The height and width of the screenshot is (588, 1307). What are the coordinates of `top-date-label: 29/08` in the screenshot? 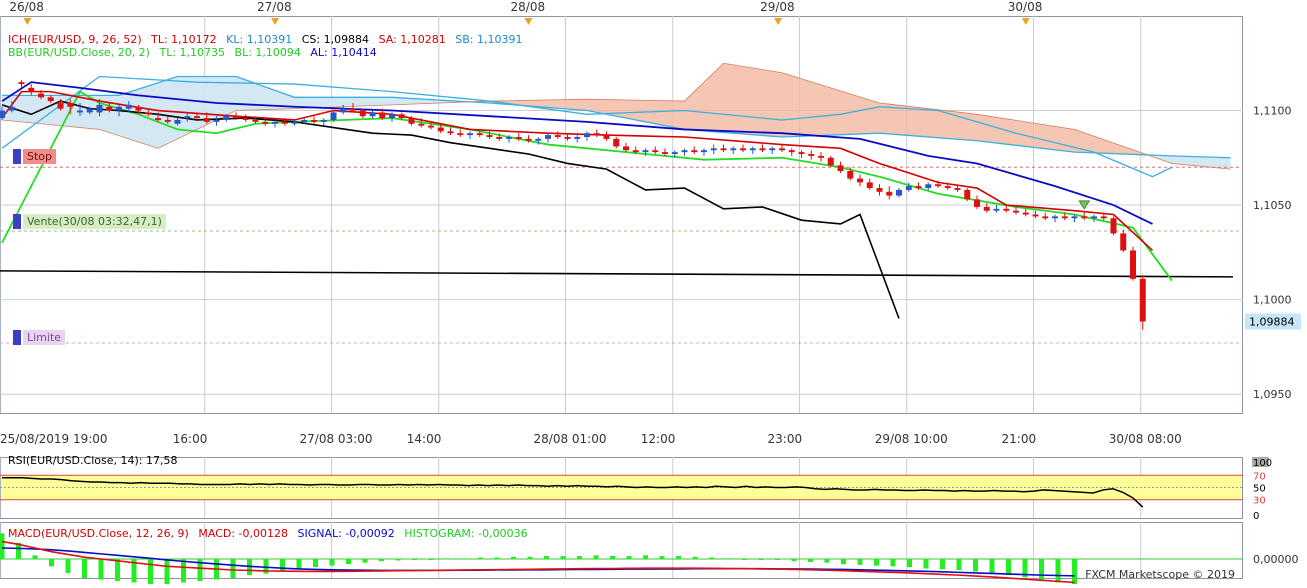 It's located at (777, 7).